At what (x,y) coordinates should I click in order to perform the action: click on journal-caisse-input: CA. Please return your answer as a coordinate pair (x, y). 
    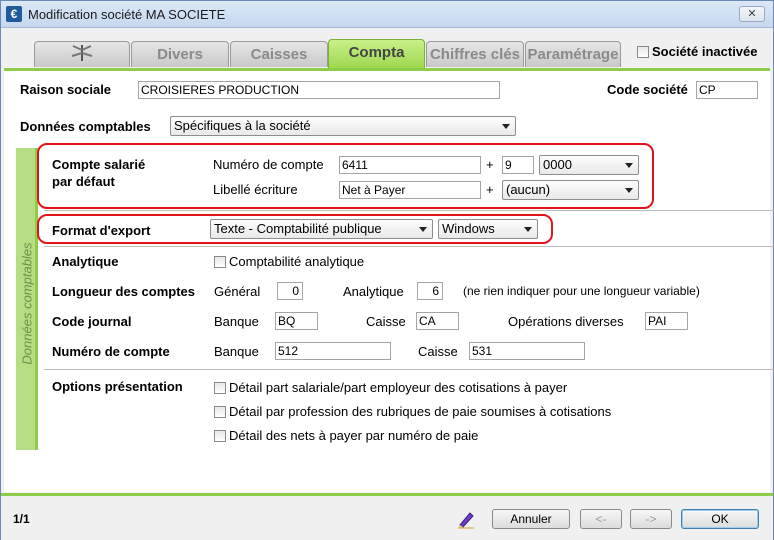
    Looking at the image, I should click on (437, 321).